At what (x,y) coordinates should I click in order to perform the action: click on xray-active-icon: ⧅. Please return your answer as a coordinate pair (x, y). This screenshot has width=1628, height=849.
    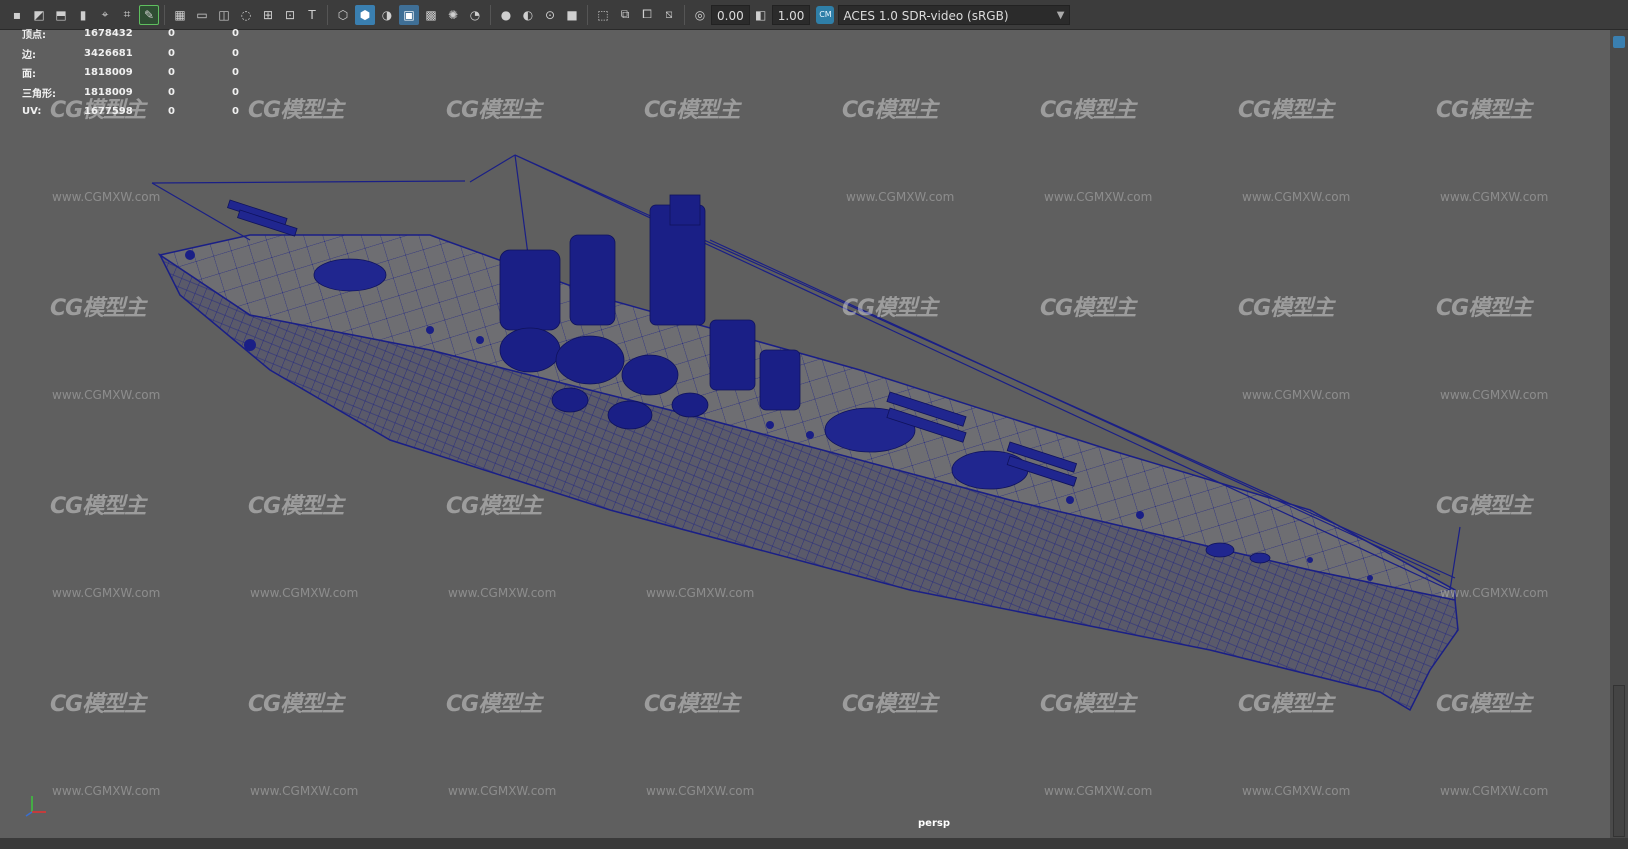
    Looking at the image, I should click on (669, 15).